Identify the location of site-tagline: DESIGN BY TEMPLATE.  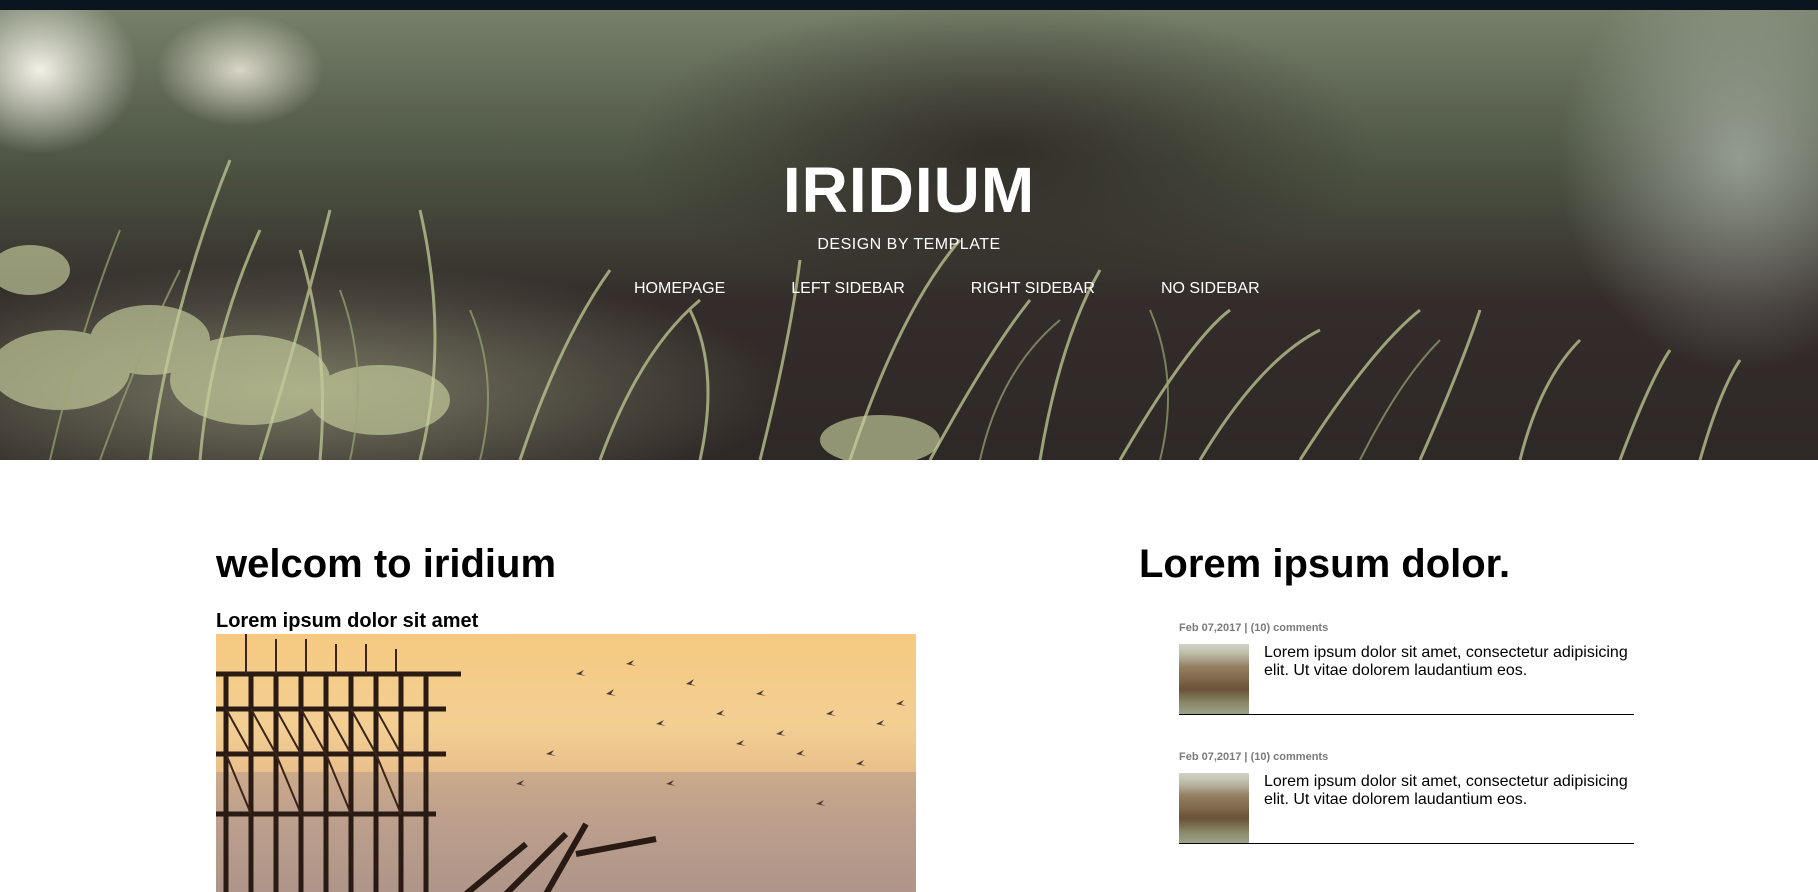
(909, 244).